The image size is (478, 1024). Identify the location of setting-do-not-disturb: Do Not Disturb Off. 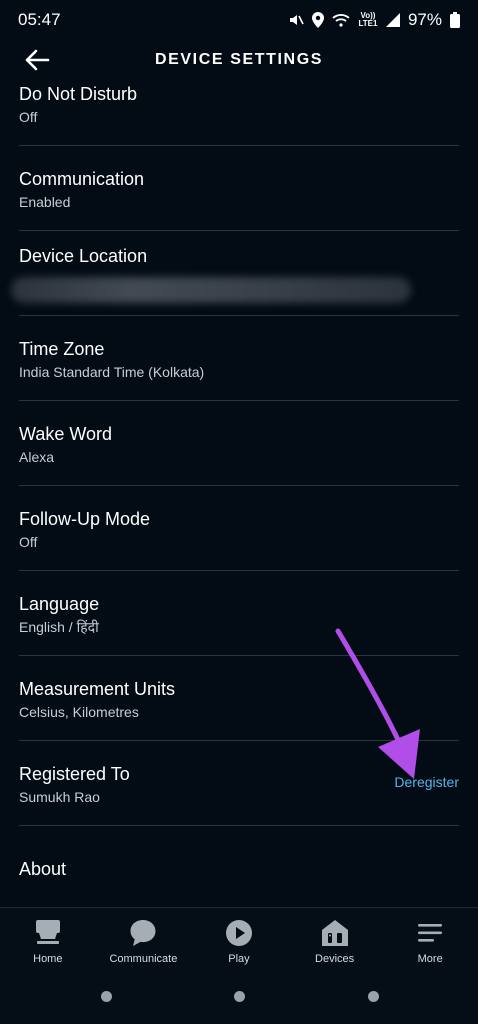
(239, 112).